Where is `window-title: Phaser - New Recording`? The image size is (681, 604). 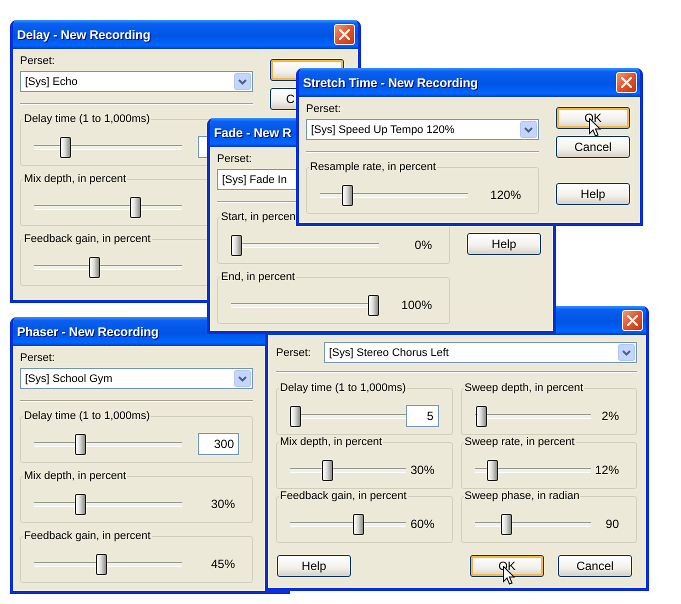 window-title: Phaser - New Recording is located at coordinates (88, 331).